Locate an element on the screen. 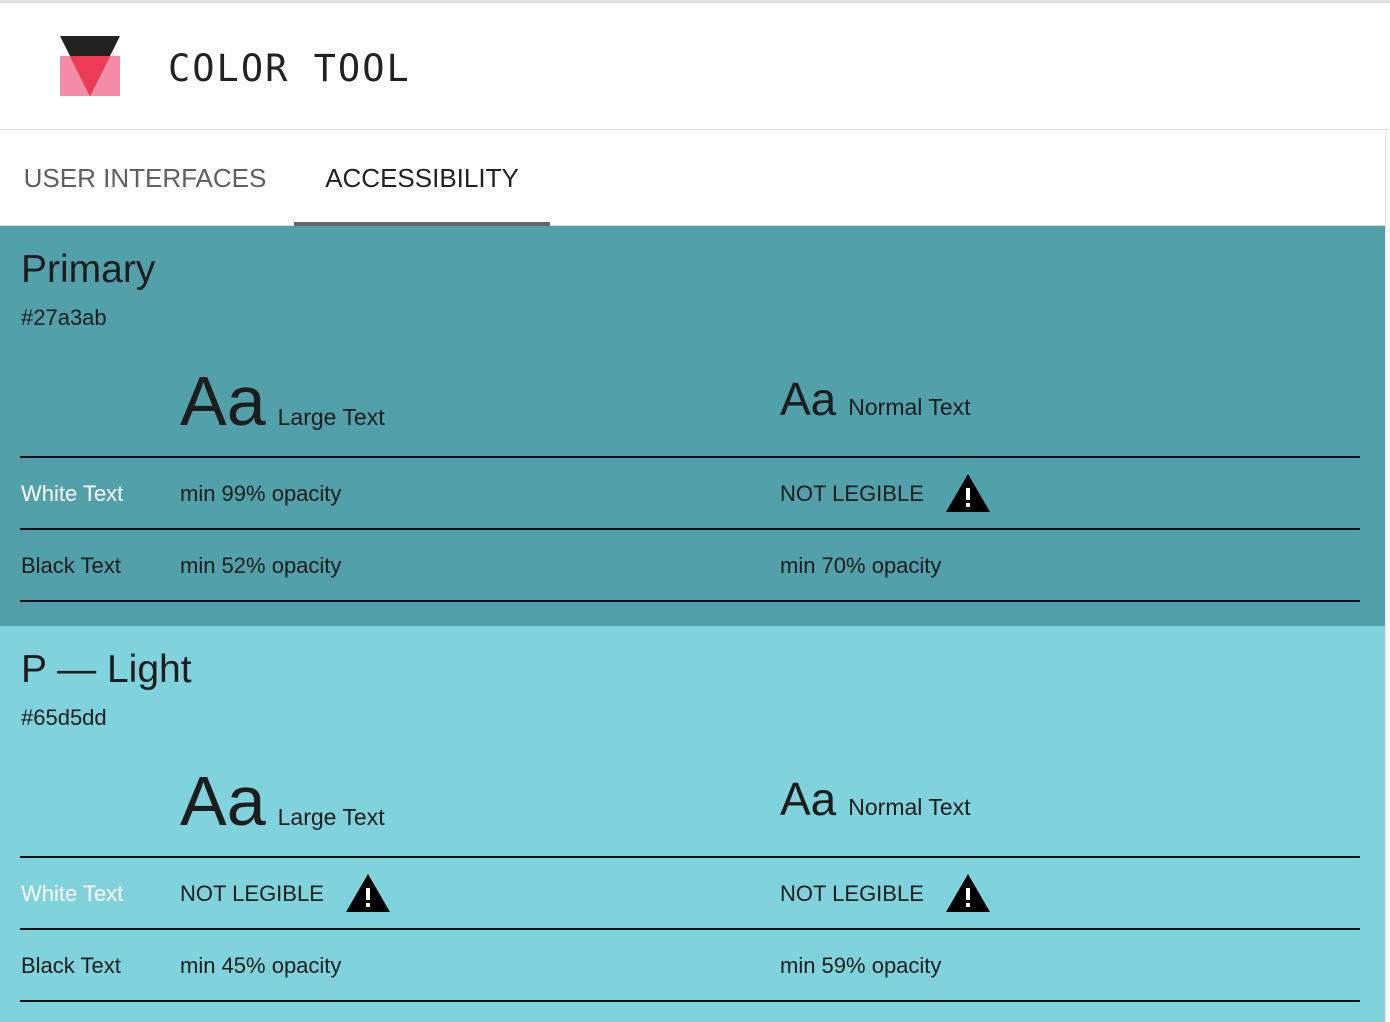  section-hex: #27a3ab is located at coordinates (64, 317).